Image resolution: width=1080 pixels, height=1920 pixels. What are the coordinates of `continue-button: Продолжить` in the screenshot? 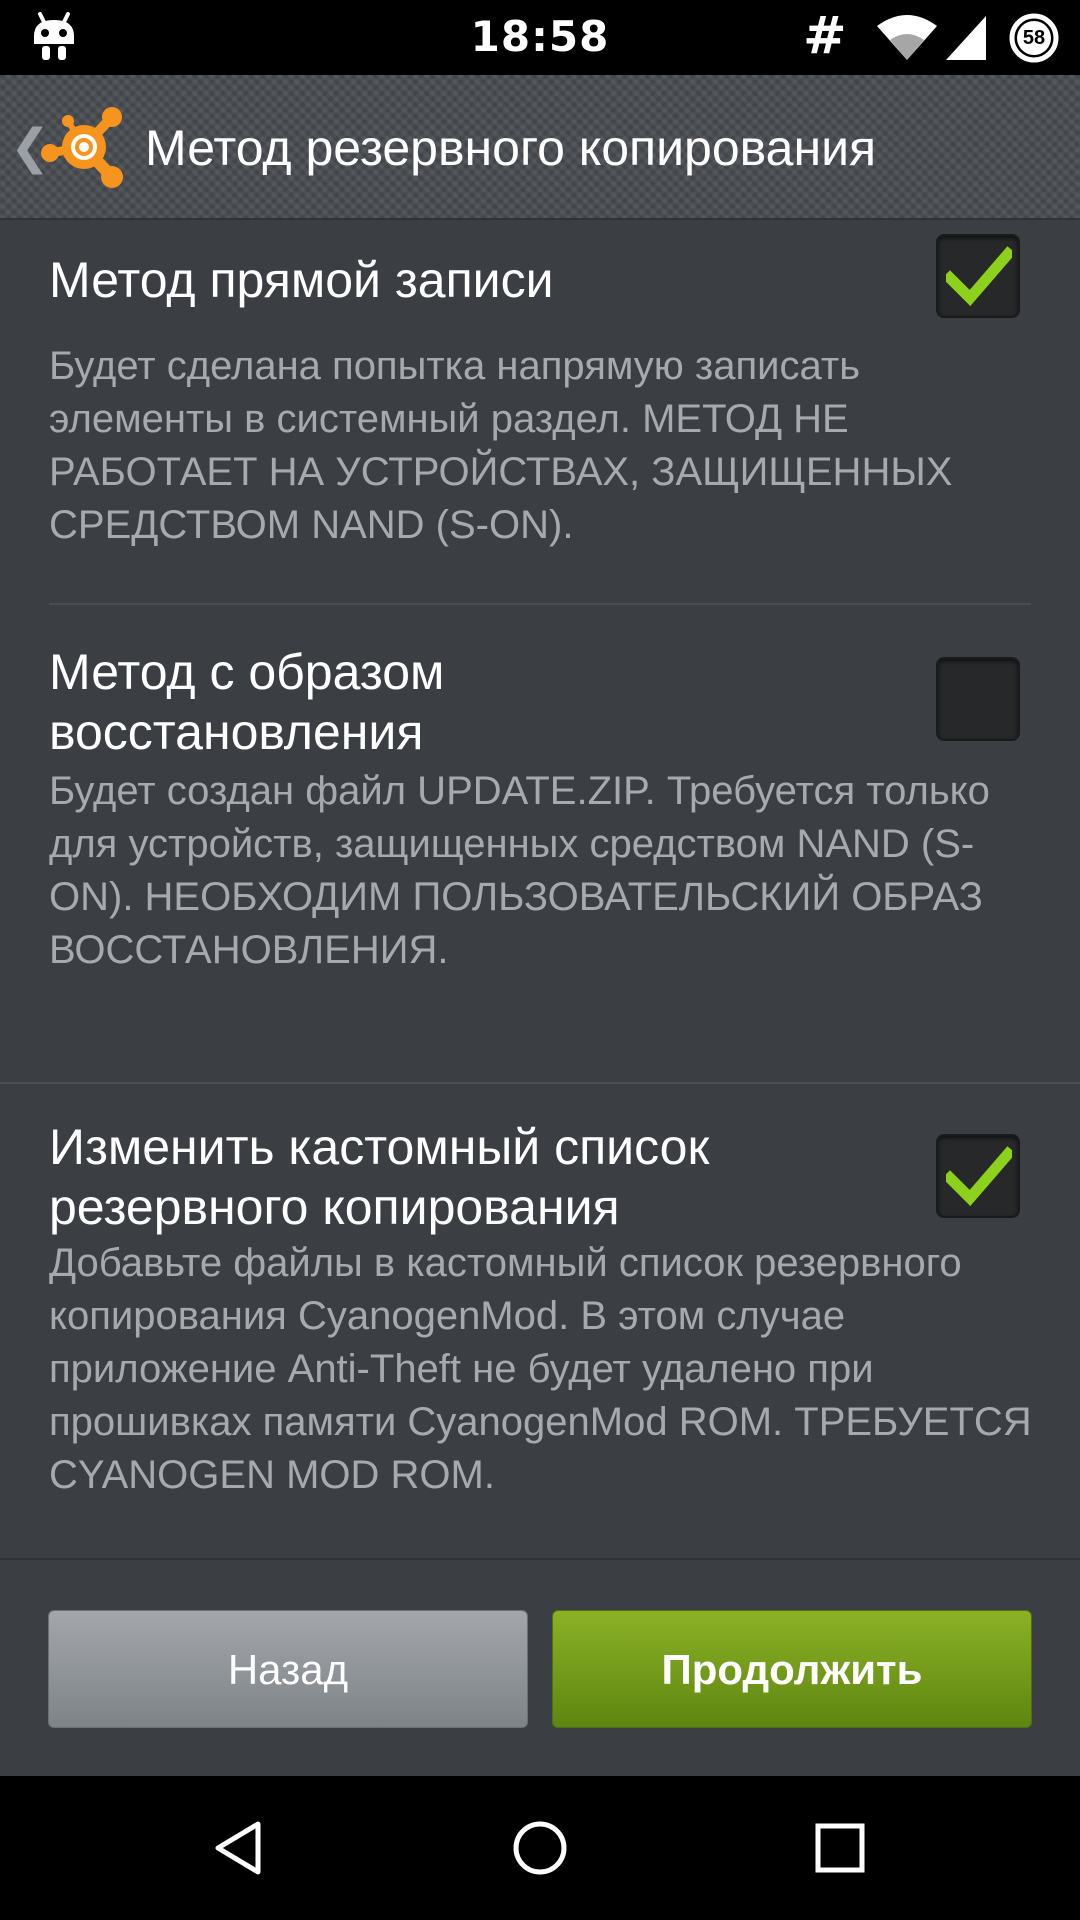 It's located at (792, 1669).